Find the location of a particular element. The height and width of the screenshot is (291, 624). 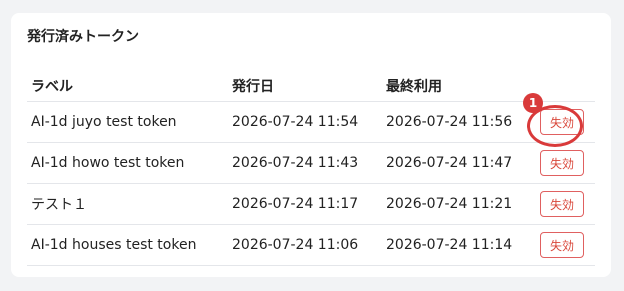

token-label: AI-1d houses test token is located at coordinates (114, 245).